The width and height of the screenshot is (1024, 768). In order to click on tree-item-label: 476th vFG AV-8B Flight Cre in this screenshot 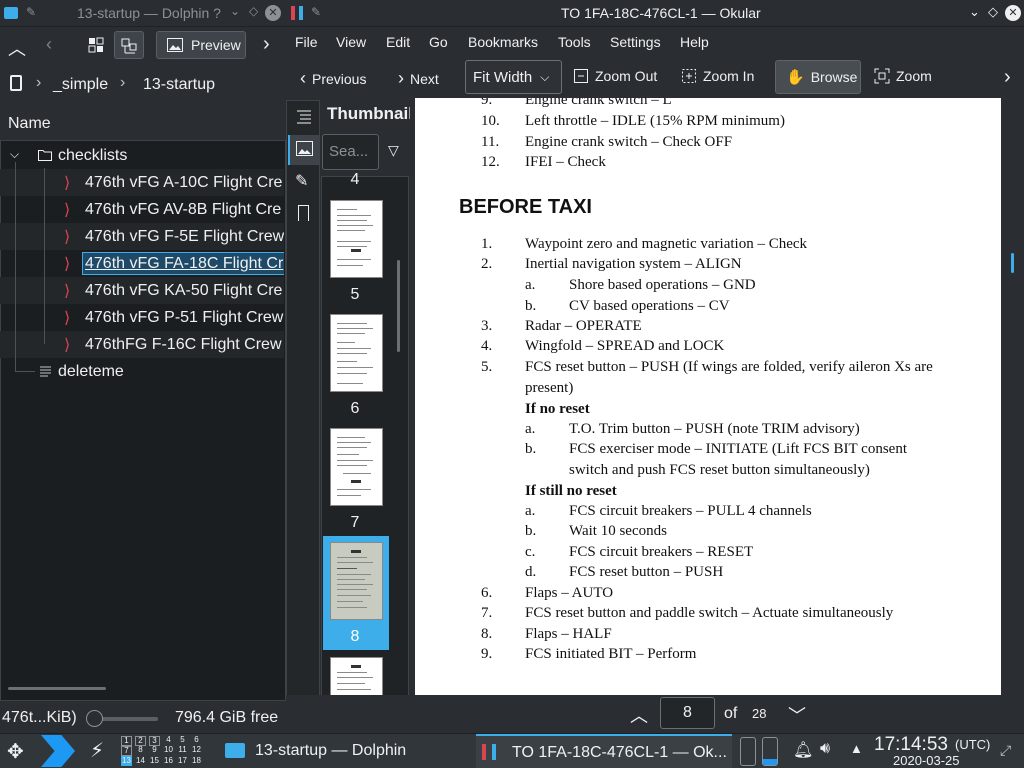, I will do `click(183, 209)`.